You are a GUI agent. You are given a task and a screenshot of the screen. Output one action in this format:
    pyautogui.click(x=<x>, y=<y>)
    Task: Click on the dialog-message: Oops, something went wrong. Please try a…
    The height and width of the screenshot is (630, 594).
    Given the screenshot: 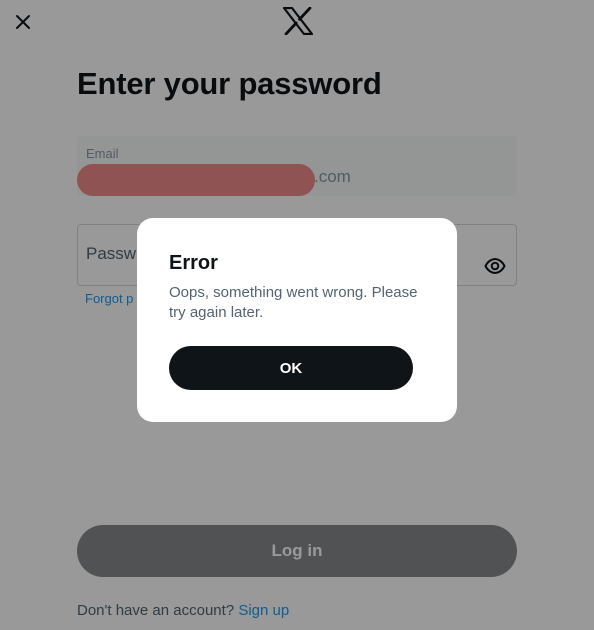 What is the action you would take?
    pyautogui.click(x=293, y=302)
    